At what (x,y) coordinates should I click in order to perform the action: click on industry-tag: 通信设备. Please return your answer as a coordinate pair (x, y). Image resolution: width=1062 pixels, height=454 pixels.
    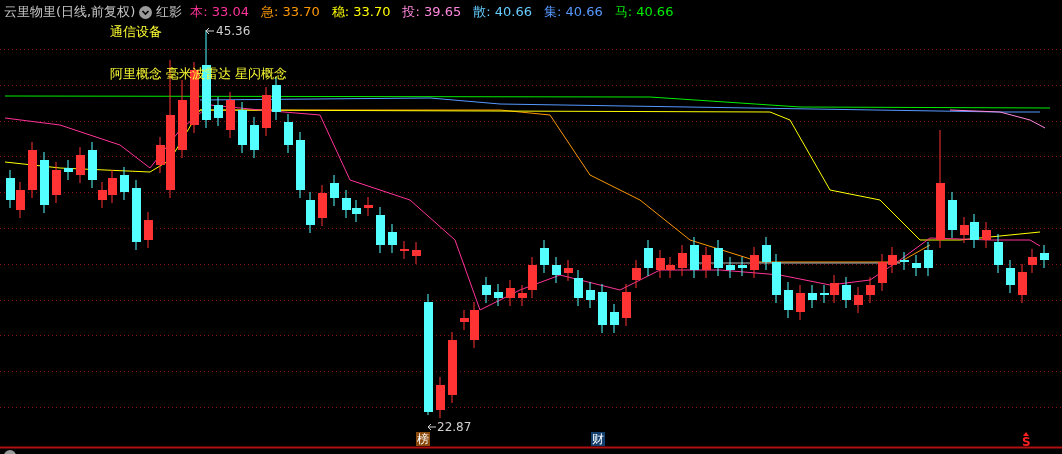
    Looking at the image, I should click on (136, 32).